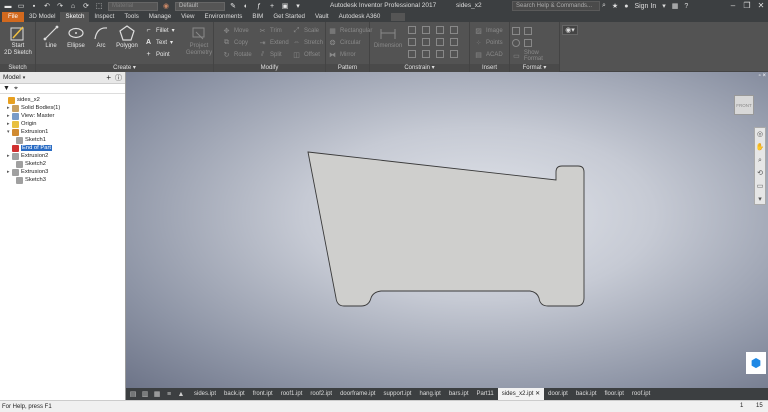 This screenshot has width=768, height=412. I want to click on sign-in-link: Sign In, so click(645, 6).